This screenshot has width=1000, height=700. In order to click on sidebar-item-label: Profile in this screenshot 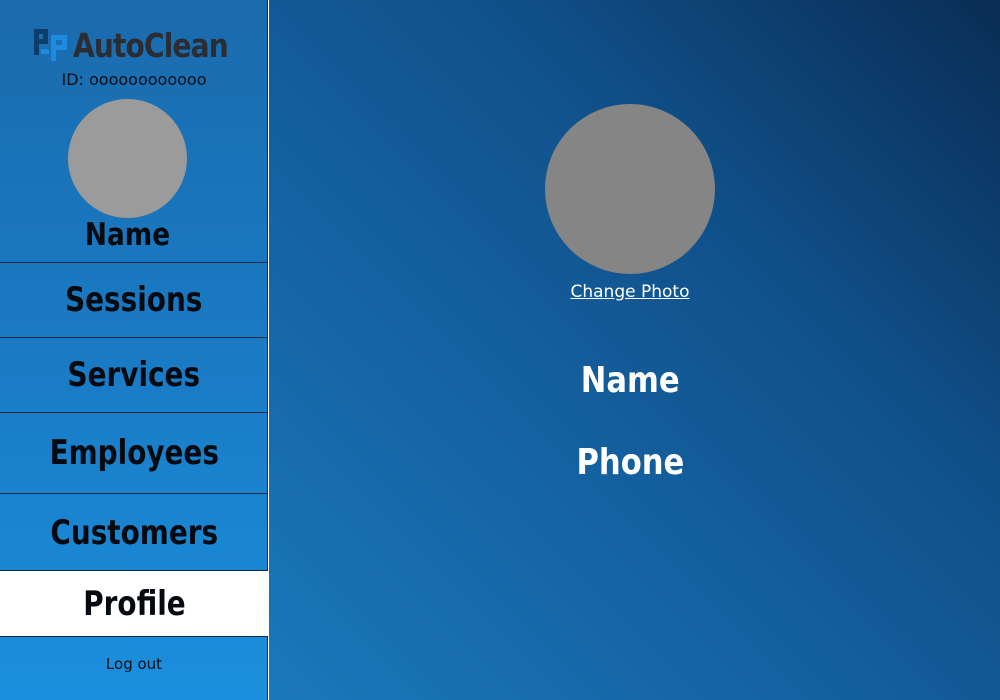, I will do `click(134, 603)`.